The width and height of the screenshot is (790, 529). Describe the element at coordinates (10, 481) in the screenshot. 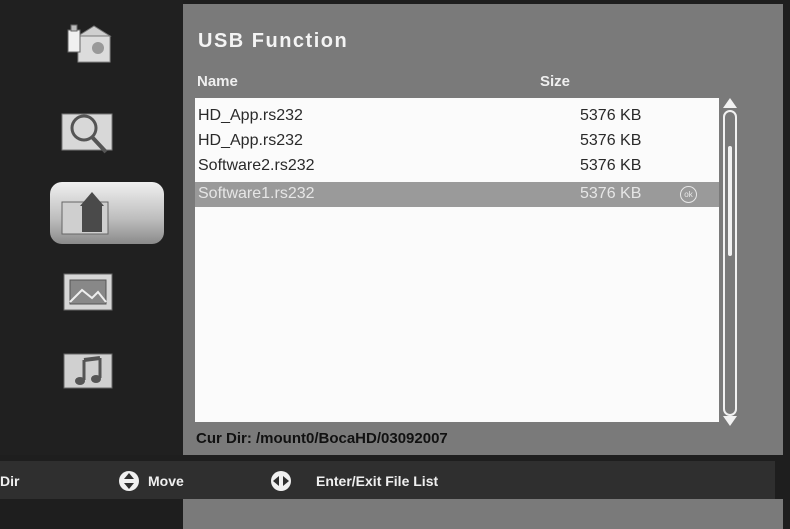

I see `help-dir-label: Dir` at that location.